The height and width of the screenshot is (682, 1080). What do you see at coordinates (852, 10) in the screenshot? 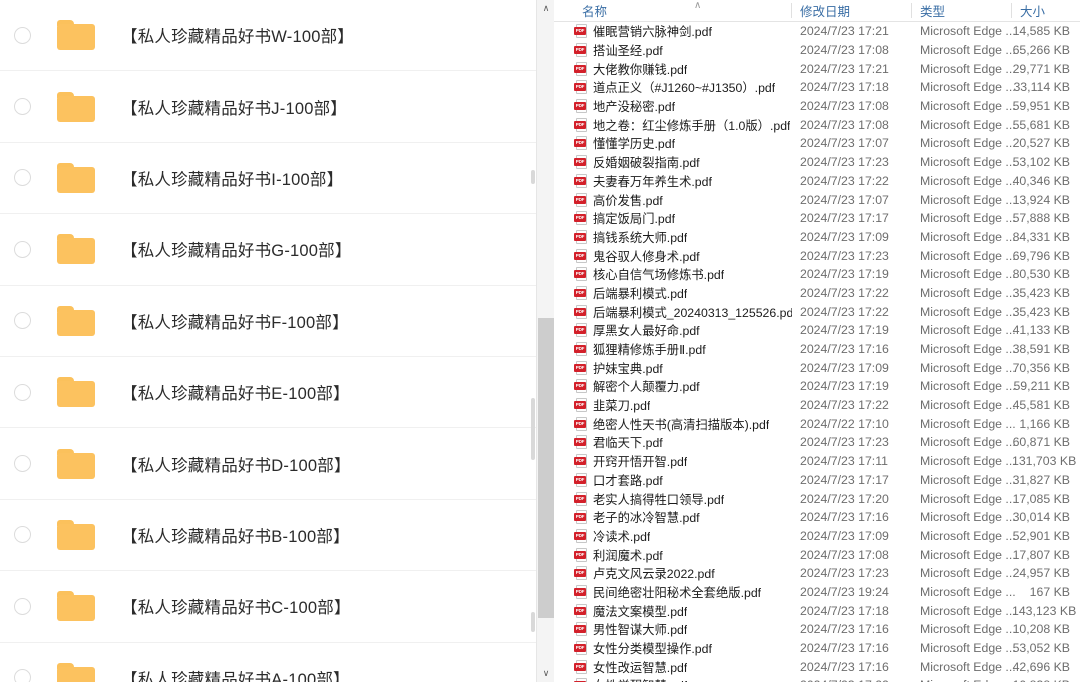
I see `column-header-date-modified: 修改日期` at bounding box center [852, 10].